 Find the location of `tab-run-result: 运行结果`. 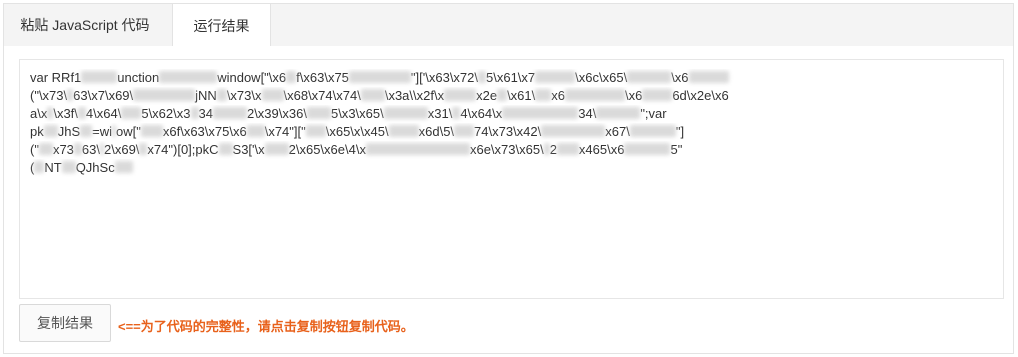

tab-run-result: 运行结果 is located at coordinates (221, 26).